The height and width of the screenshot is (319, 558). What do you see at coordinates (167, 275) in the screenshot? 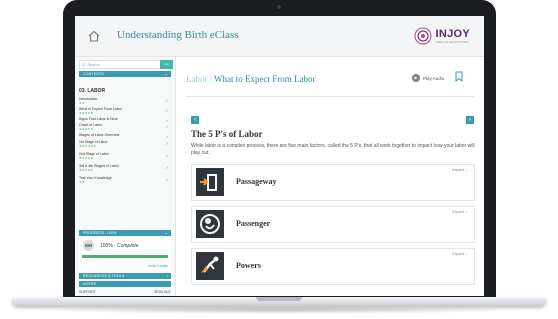
I see `chevron-right-icon: ›` at bounding box center [167, 275].